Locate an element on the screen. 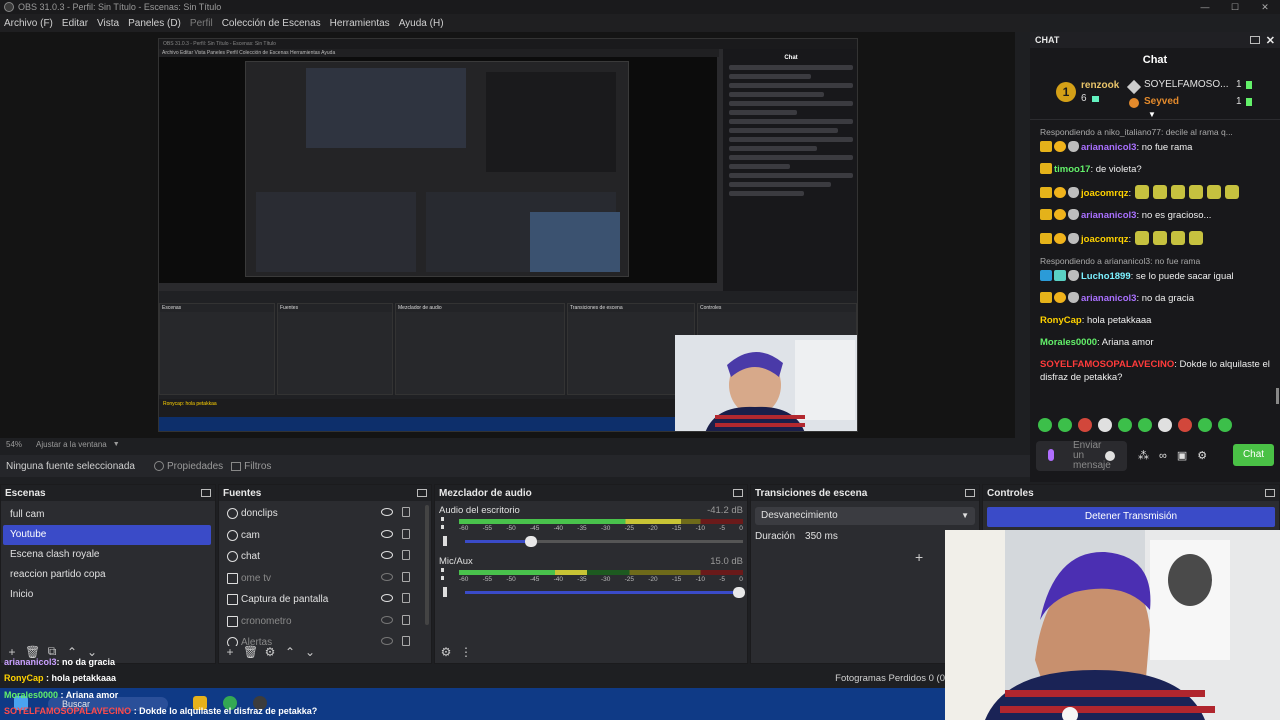 This screenshot has width=1280, height=720. users-icon: ⁂ is located at coordinates (1143, 455).